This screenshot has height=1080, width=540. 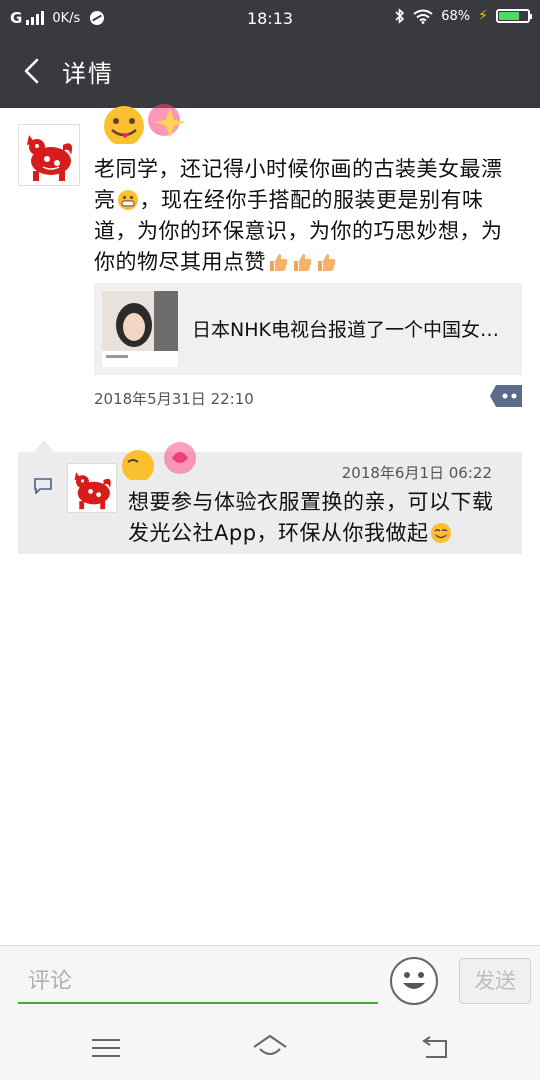 What do you see at coordinates (270, 18) in the screenshot?
I see `status-bar: G 0K/s 18:13 68% ⚡` at bounding box center [270, 18].